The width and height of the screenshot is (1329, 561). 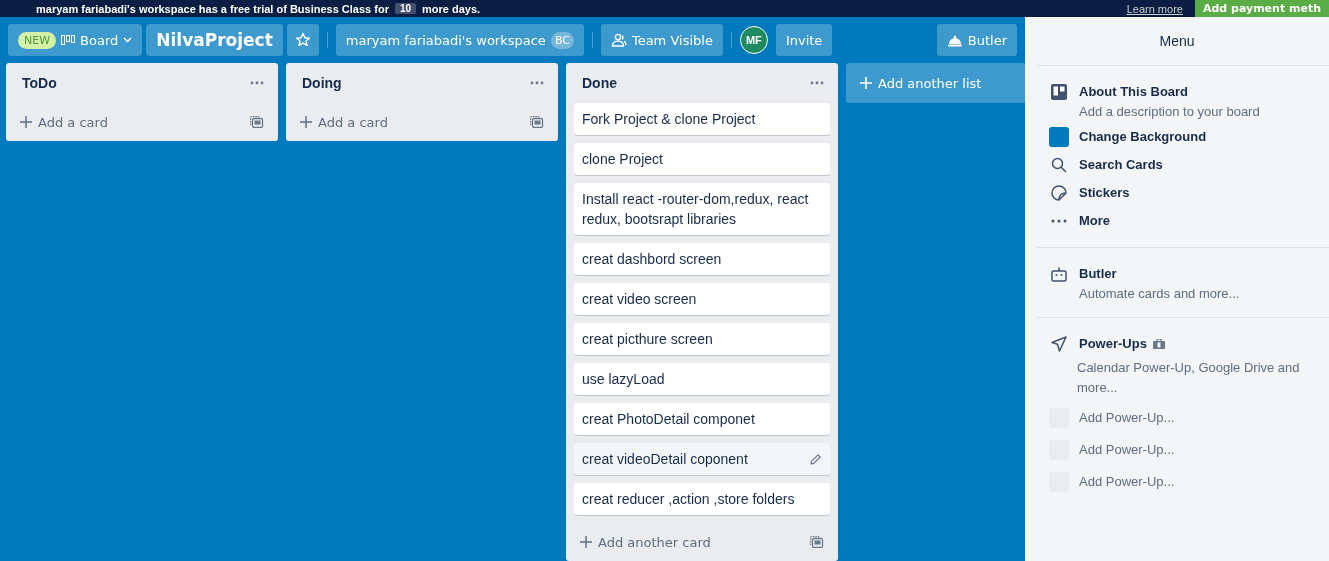 What do you see at coordinates (753, 40) in the screenshot?
I see `user-avatar: MF` at bounding box center [753, 40].